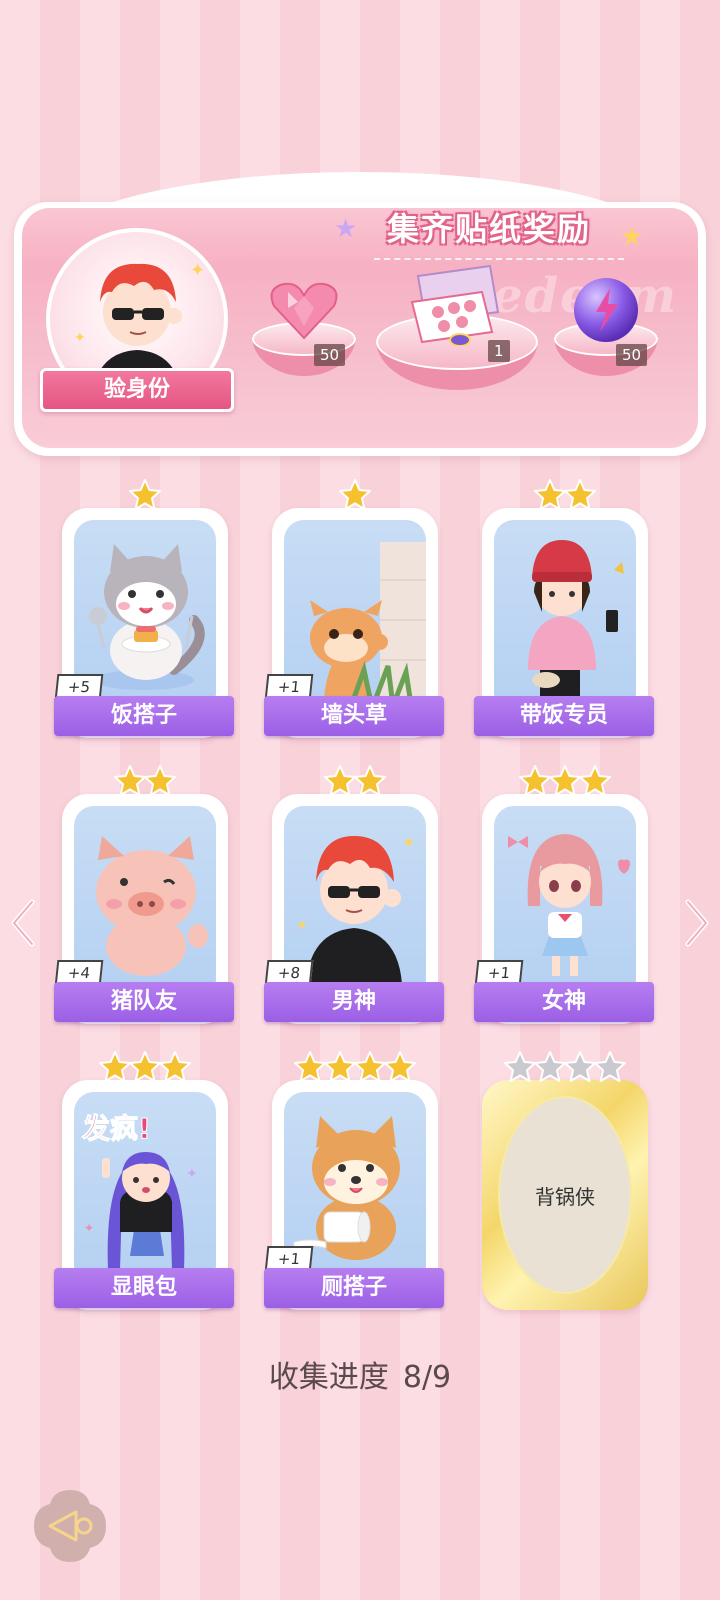 The width and height of the screenshot is (720, 1600). Describe the element at coordinates (330, 355) in the screenshot. I see `heart-gem-count: 50` at that location.